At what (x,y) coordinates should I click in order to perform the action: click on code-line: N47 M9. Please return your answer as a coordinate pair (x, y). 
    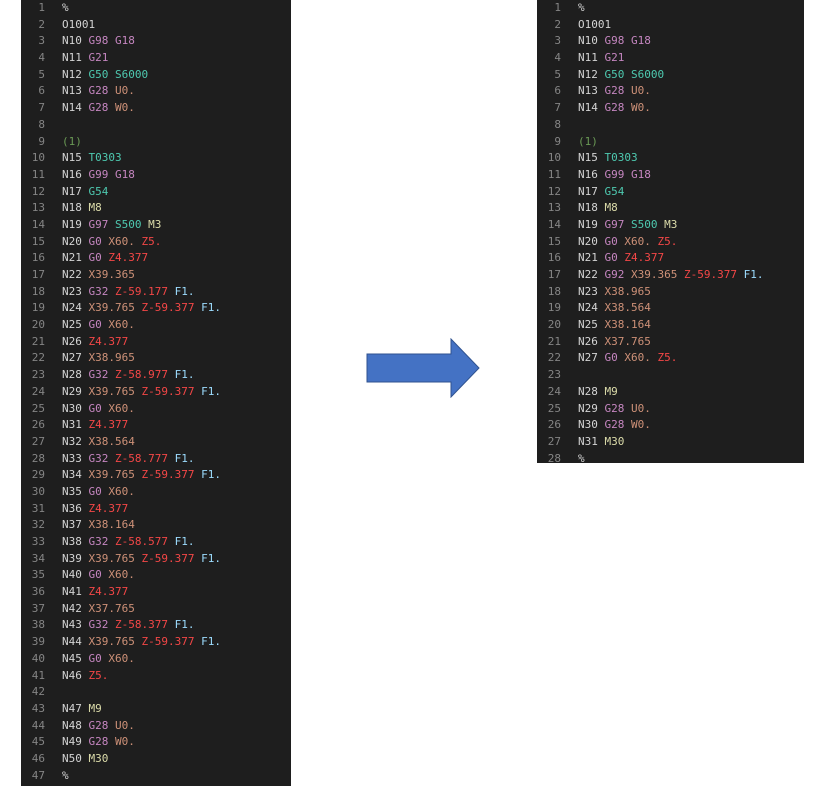
    Looking at the image, I should click on (141, 709).